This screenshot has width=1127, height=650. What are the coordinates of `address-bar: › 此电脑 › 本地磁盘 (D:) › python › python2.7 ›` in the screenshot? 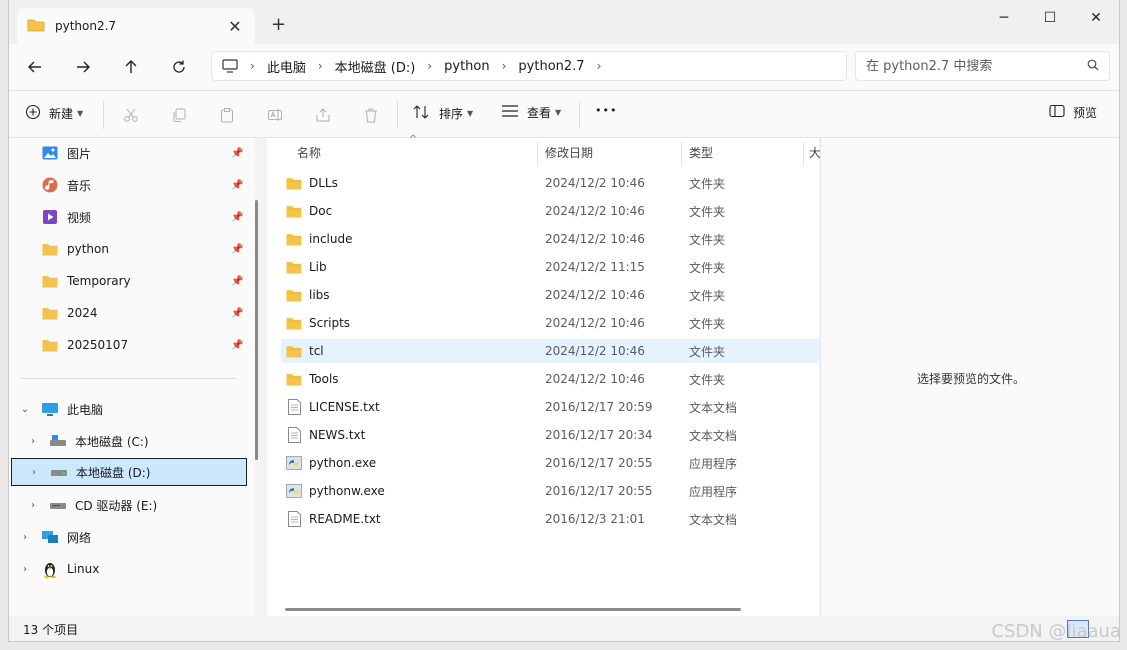 It's located at (529, 66).